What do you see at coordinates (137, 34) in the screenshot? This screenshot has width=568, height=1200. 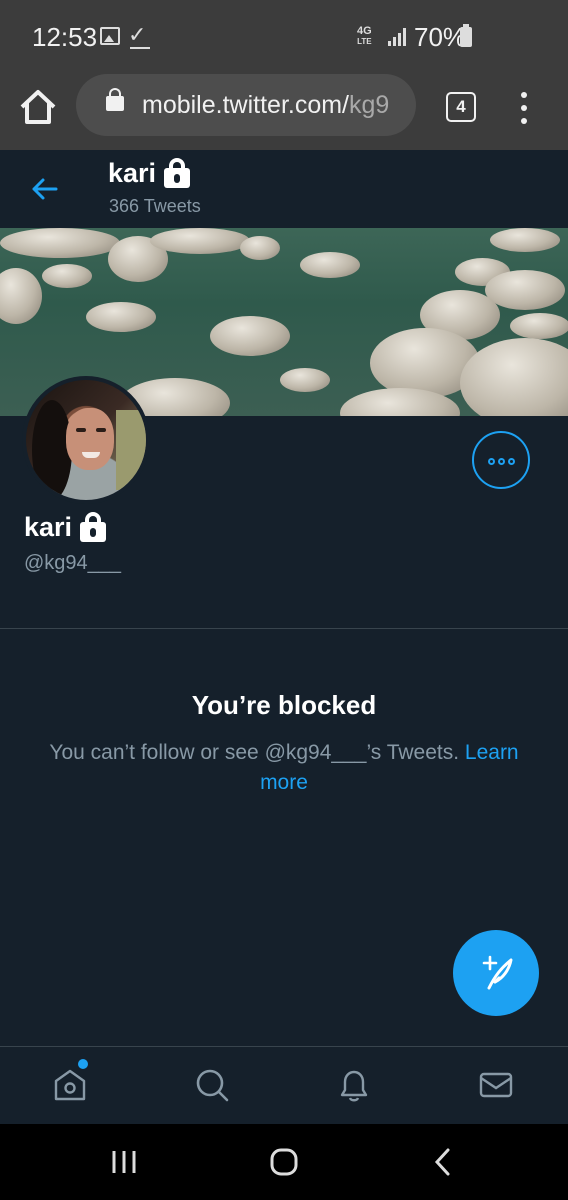 I see `checkmark-icon: ✓` at bounding box center [137, 34].